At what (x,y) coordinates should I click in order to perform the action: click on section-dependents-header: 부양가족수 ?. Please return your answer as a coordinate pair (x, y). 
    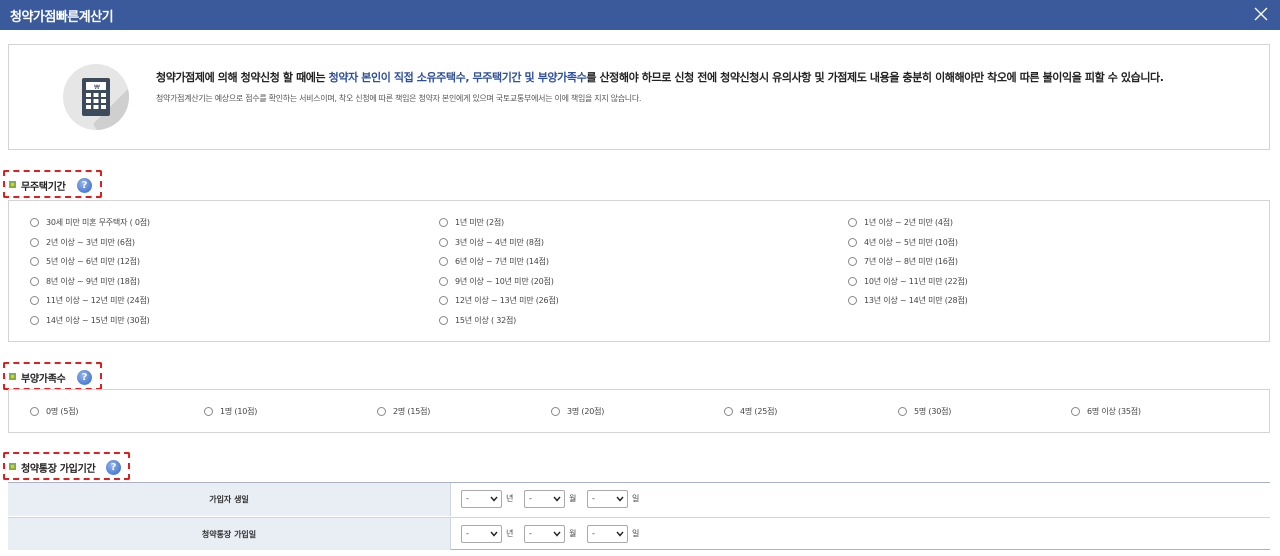
    Looking at the image, I should click on (52, 376).